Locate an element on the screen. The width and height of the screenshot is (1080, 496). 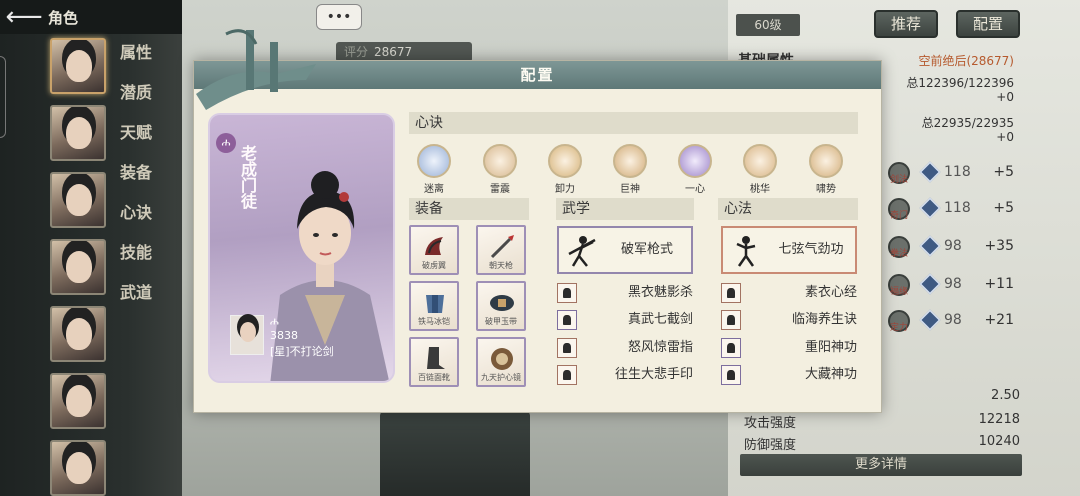
inner-art-item: 重阳神功 is located at coordinates (791, 348).